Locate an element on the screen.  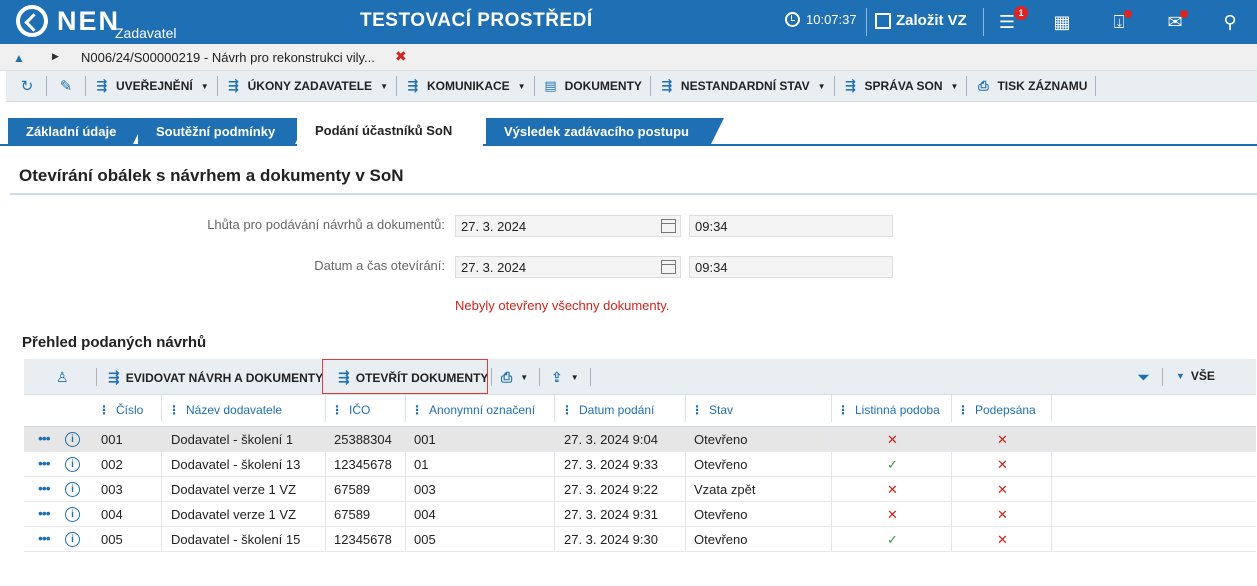
print-menu: ⎙ ▼ is located at coordinates (514, 377).